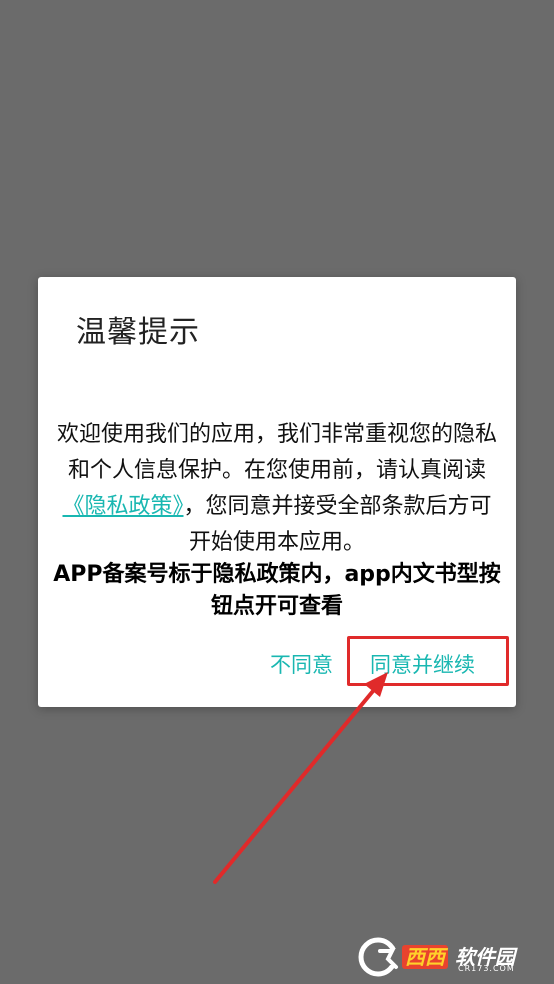 Image resolution: width=554 pixels, height=984 pixels. I want to click on highlight-box, so click(428, 661).